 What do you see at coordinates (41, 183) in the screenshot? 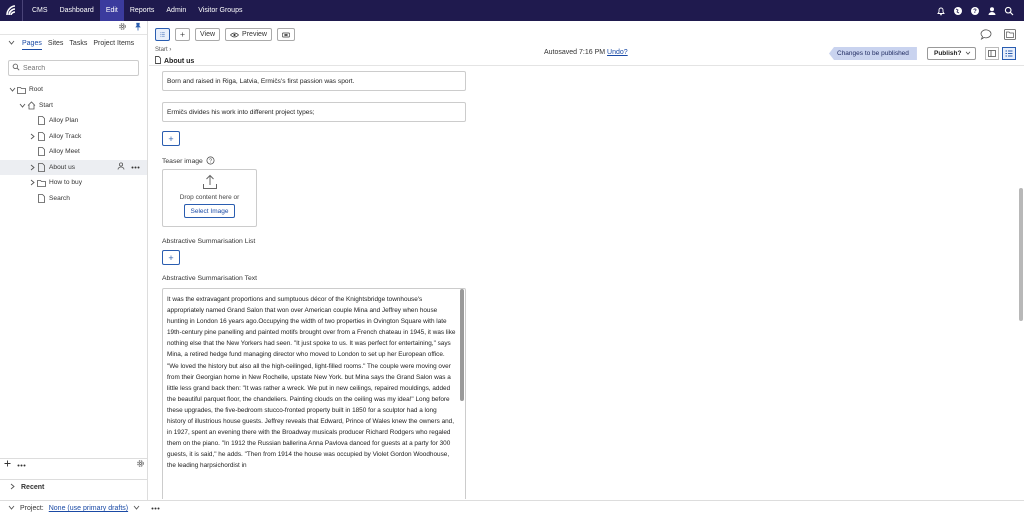
I see `folder-icon` at bounding box center [41, 183].